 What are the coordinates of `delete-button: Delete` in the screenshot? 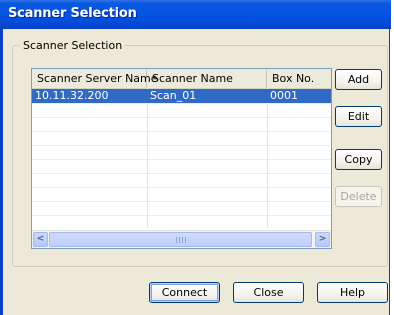 It's located at (358, 196).